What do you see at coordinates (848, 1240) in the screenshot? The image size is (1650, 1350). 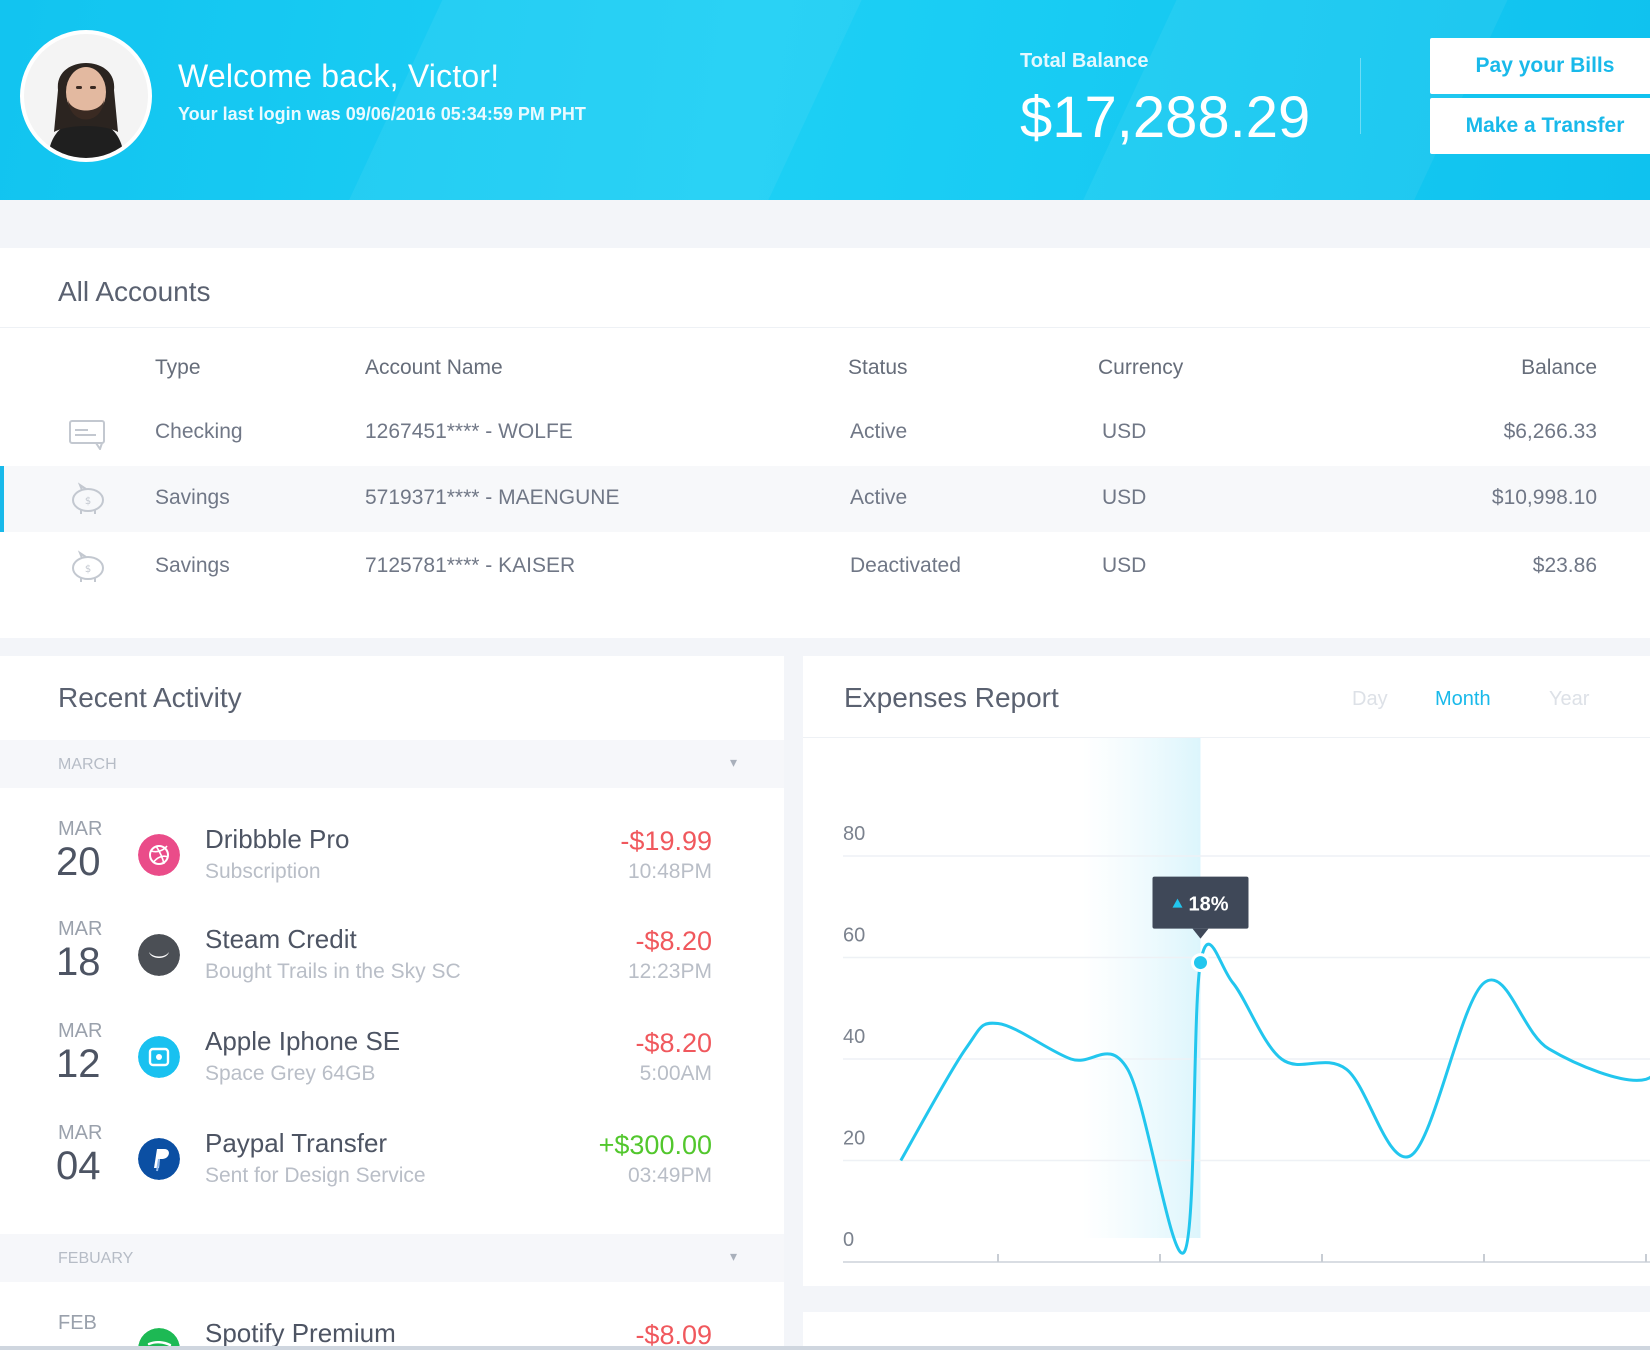 I see `y-tick-label: 0` at bounding box center [848, 1240].